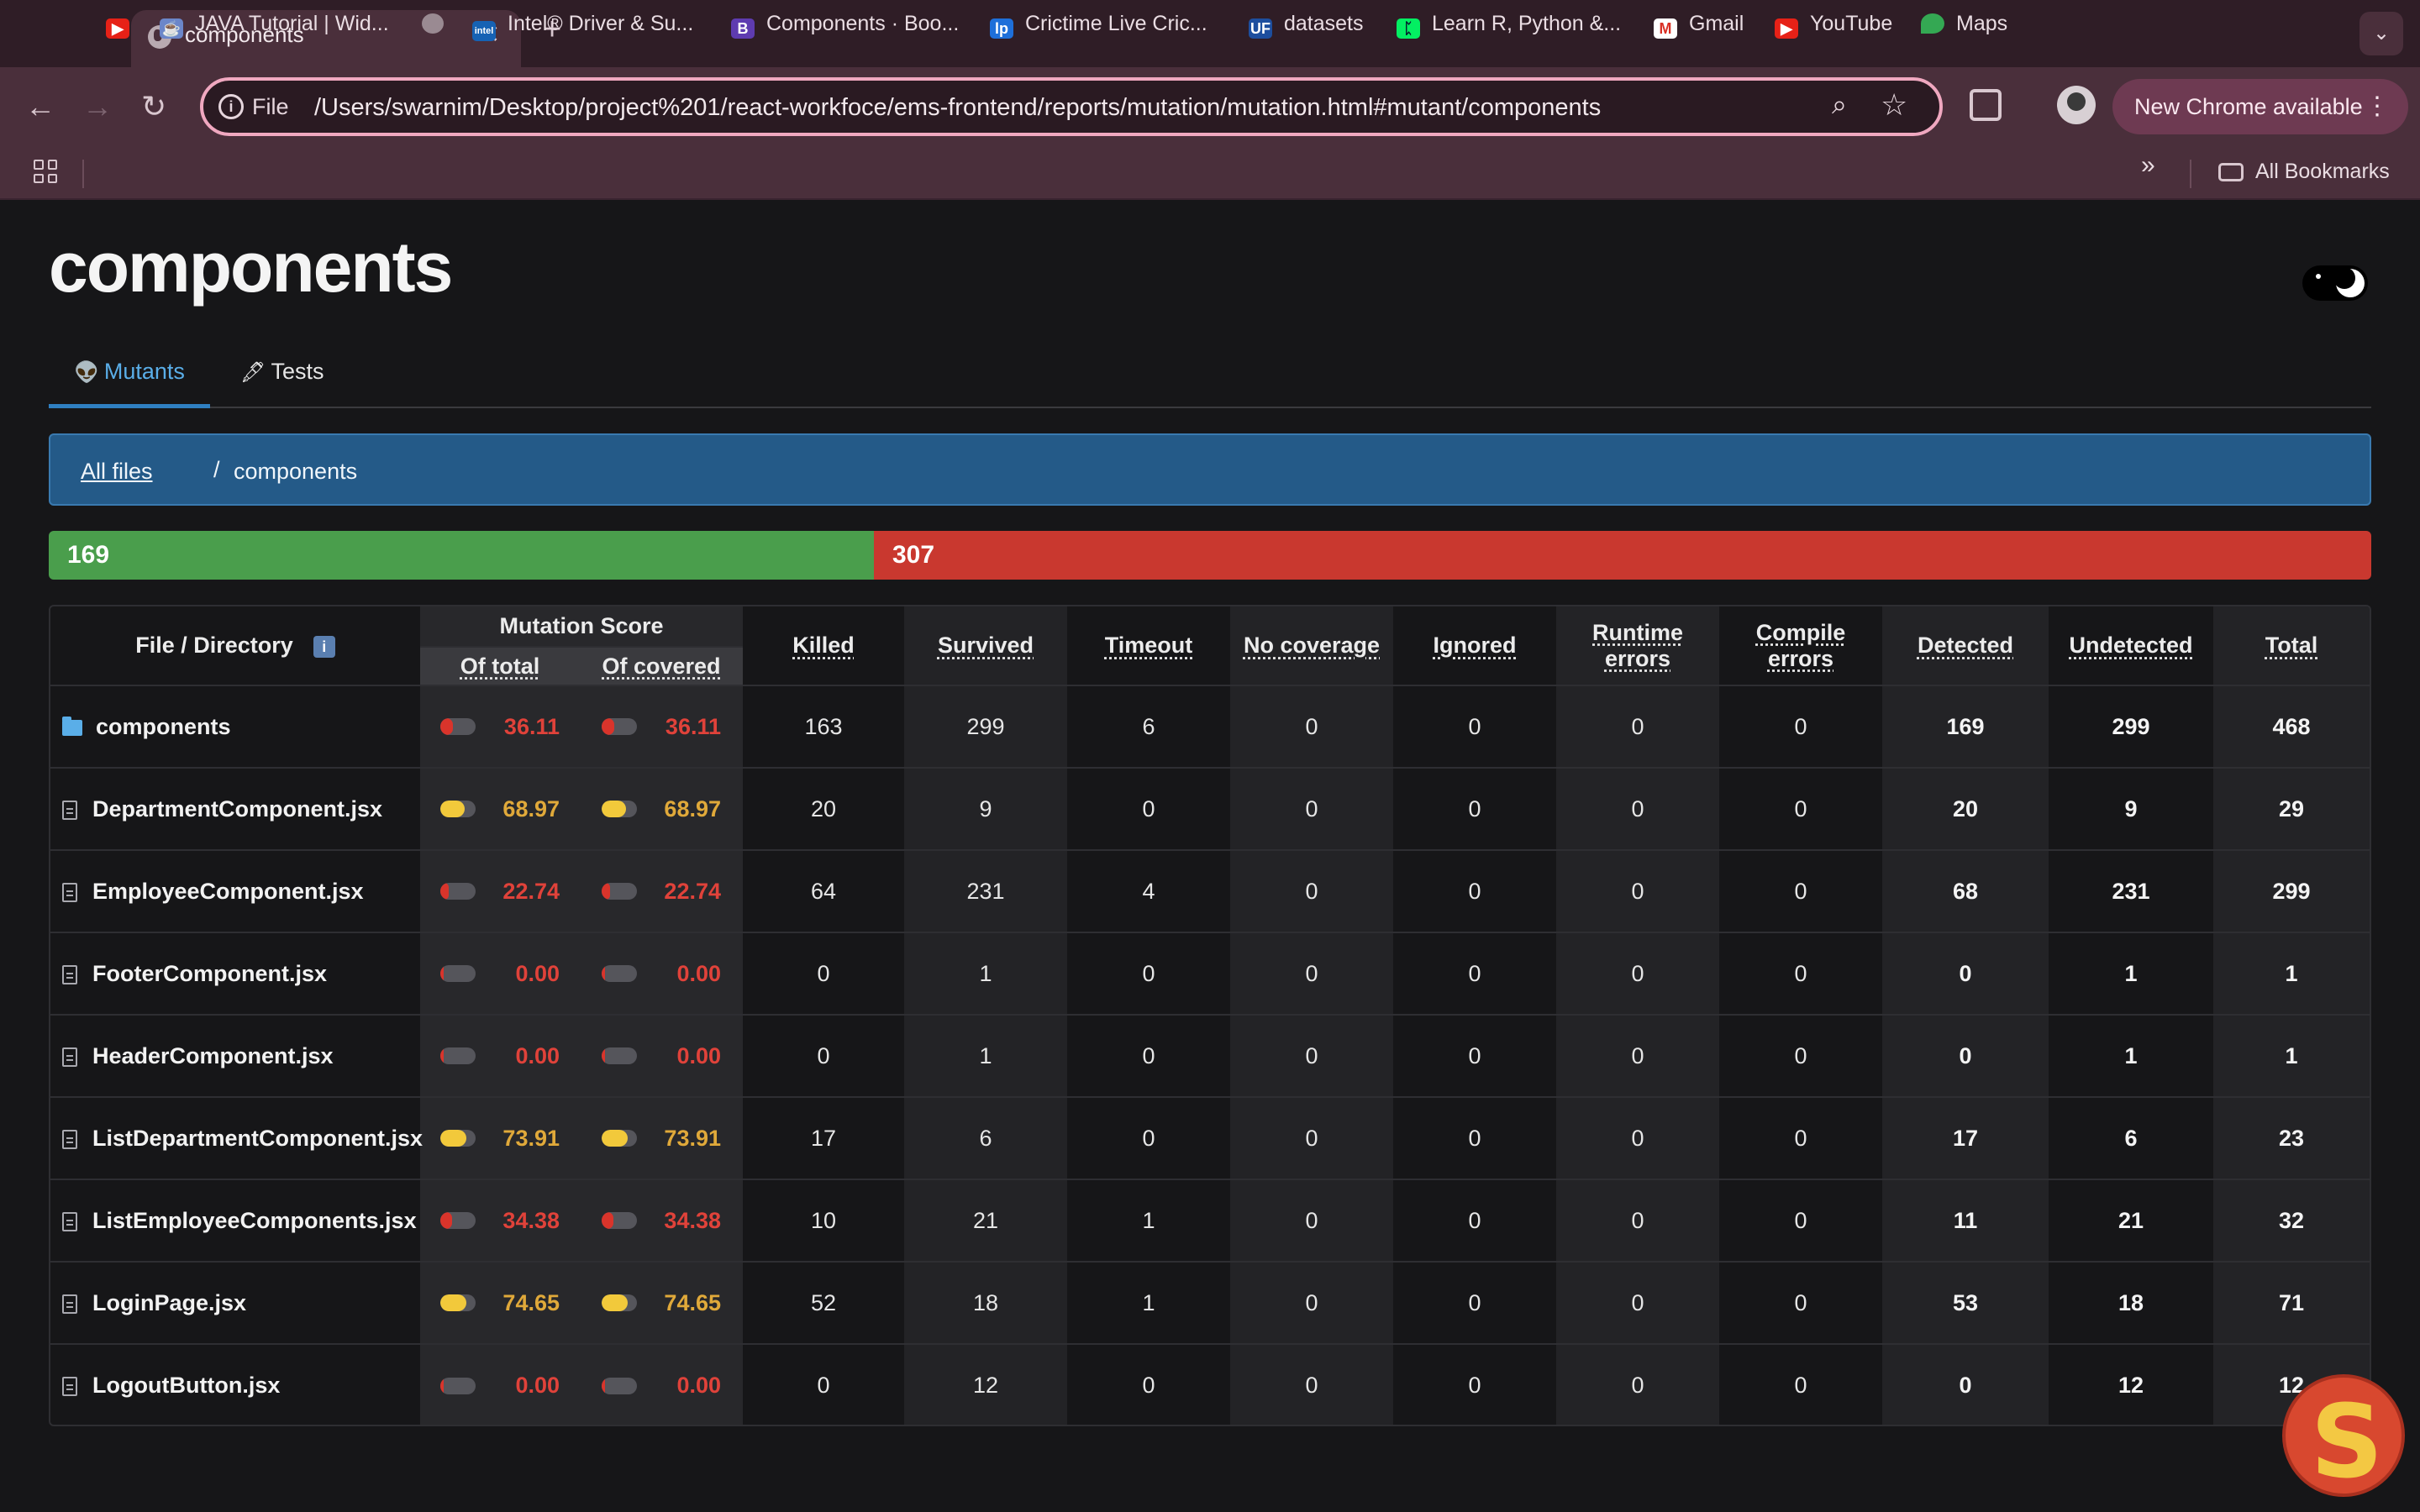  I want to click on site-info-icon: i, so click(231, 106).